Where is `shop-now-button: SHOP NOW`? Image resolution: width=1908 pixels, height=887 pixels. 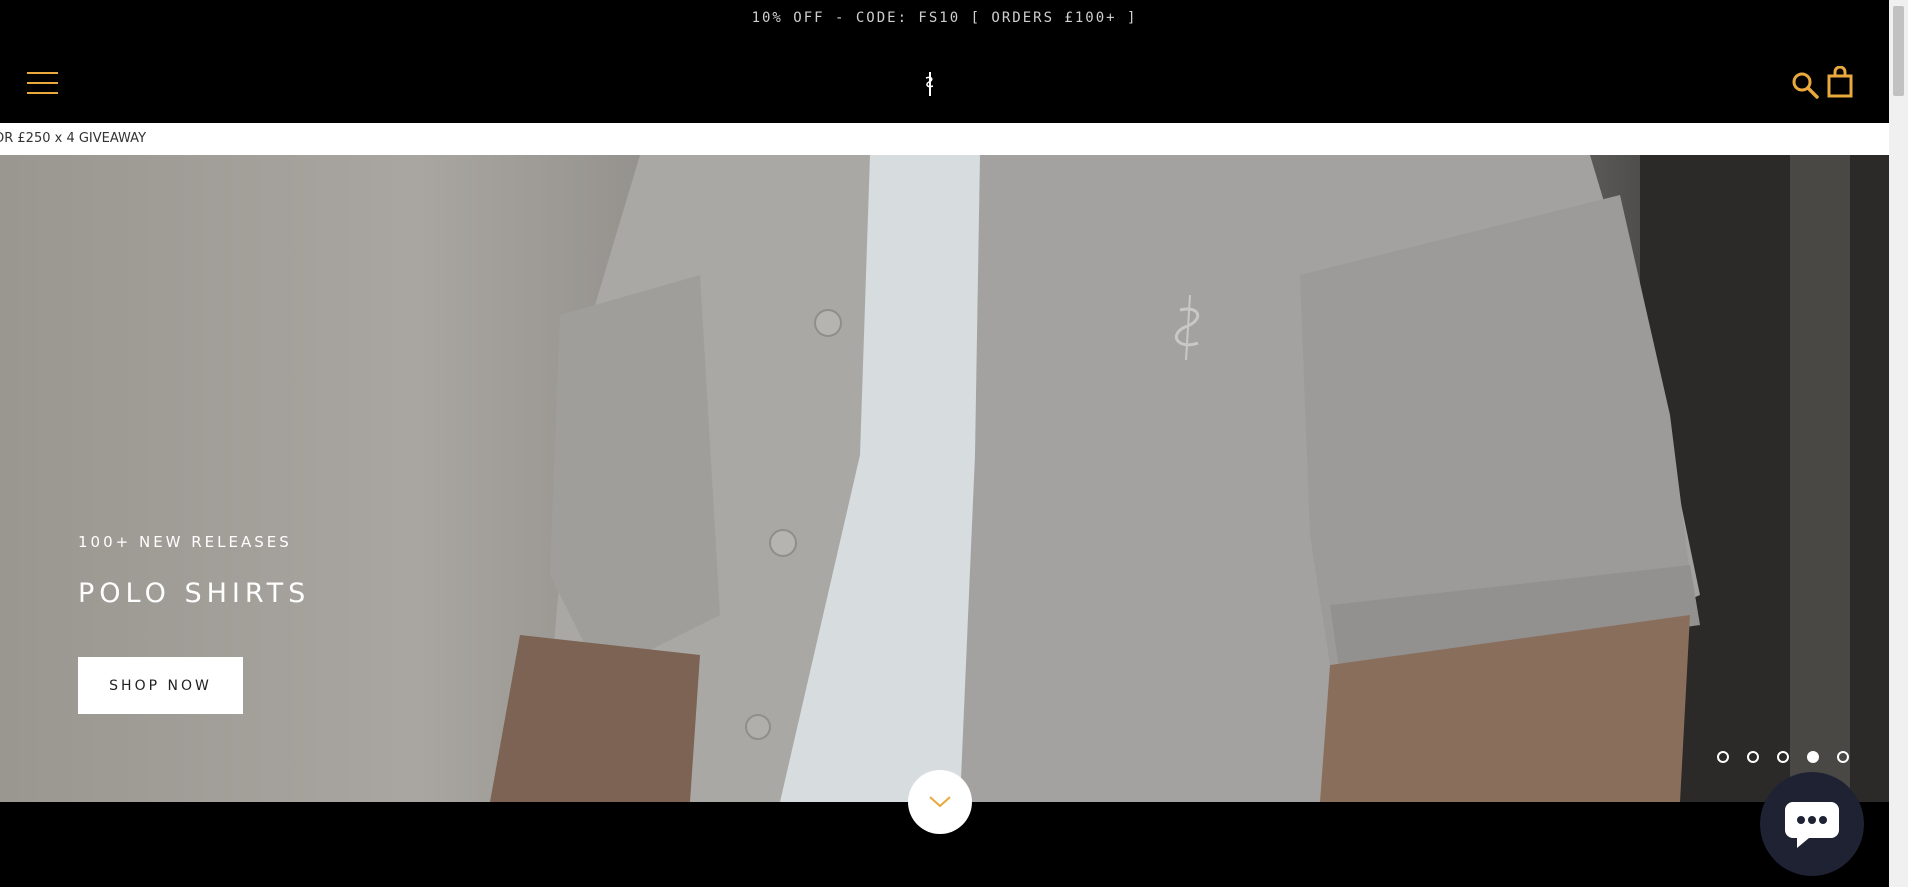 shop-now-button: SHOP NOW is located at coordinates (160, 685).